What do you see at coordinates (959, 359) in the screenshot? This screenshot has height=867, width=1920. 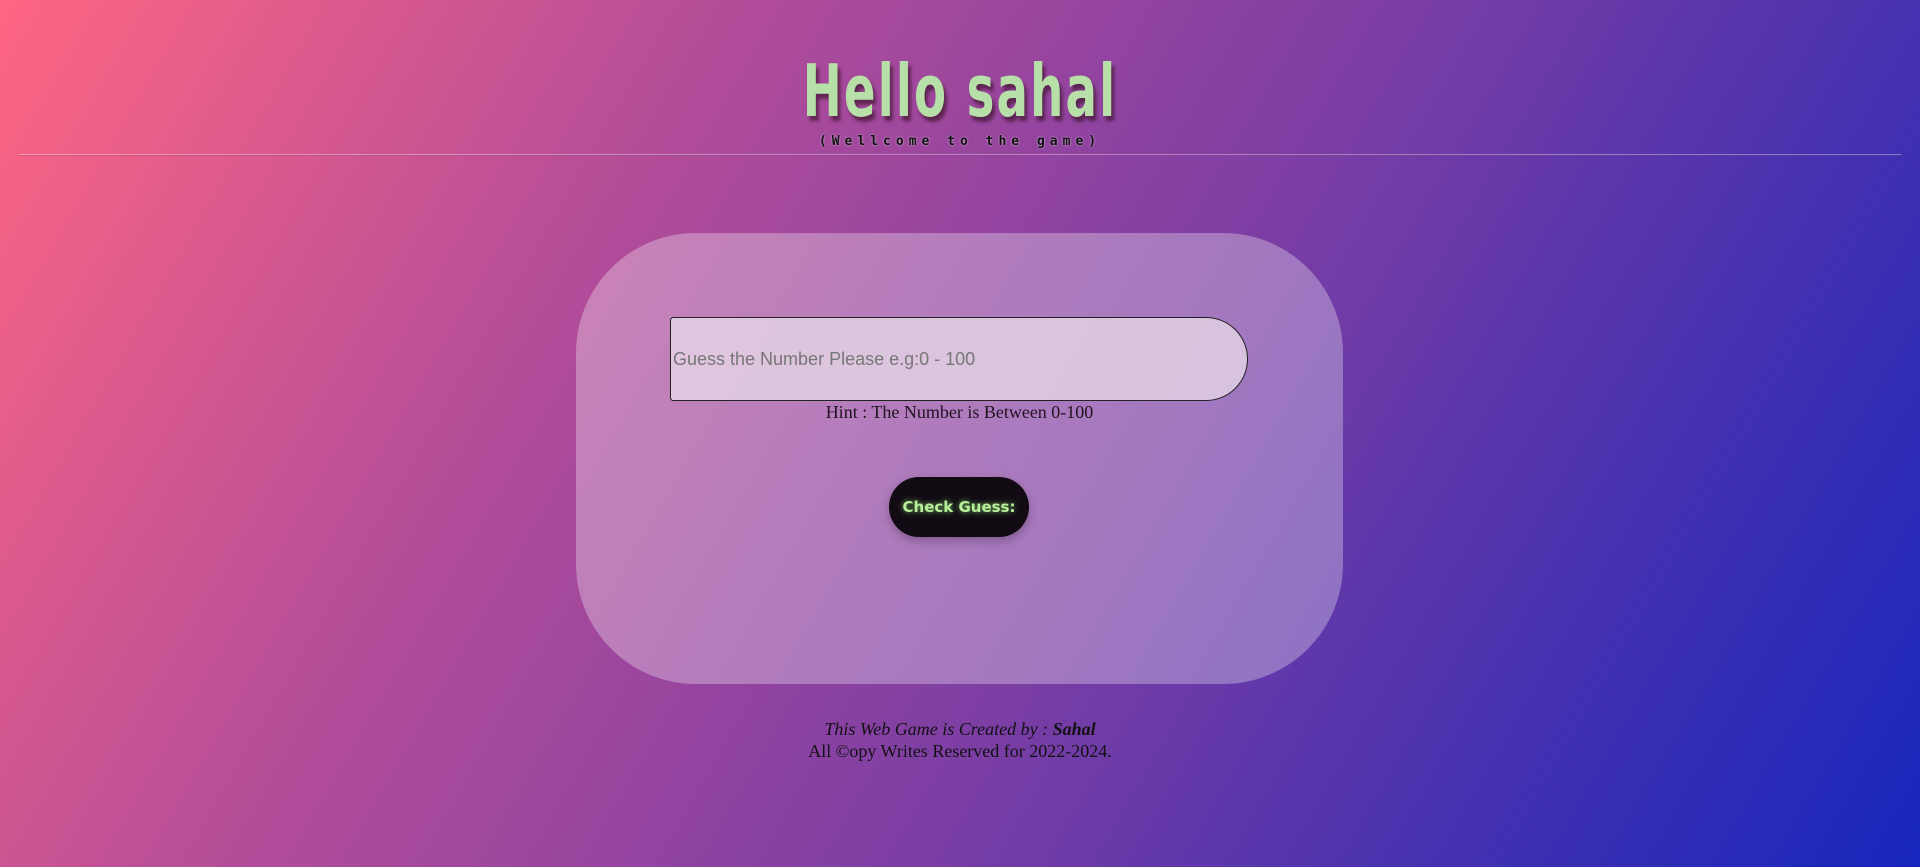 I see `guess-input` at bounding box center [959, 359].